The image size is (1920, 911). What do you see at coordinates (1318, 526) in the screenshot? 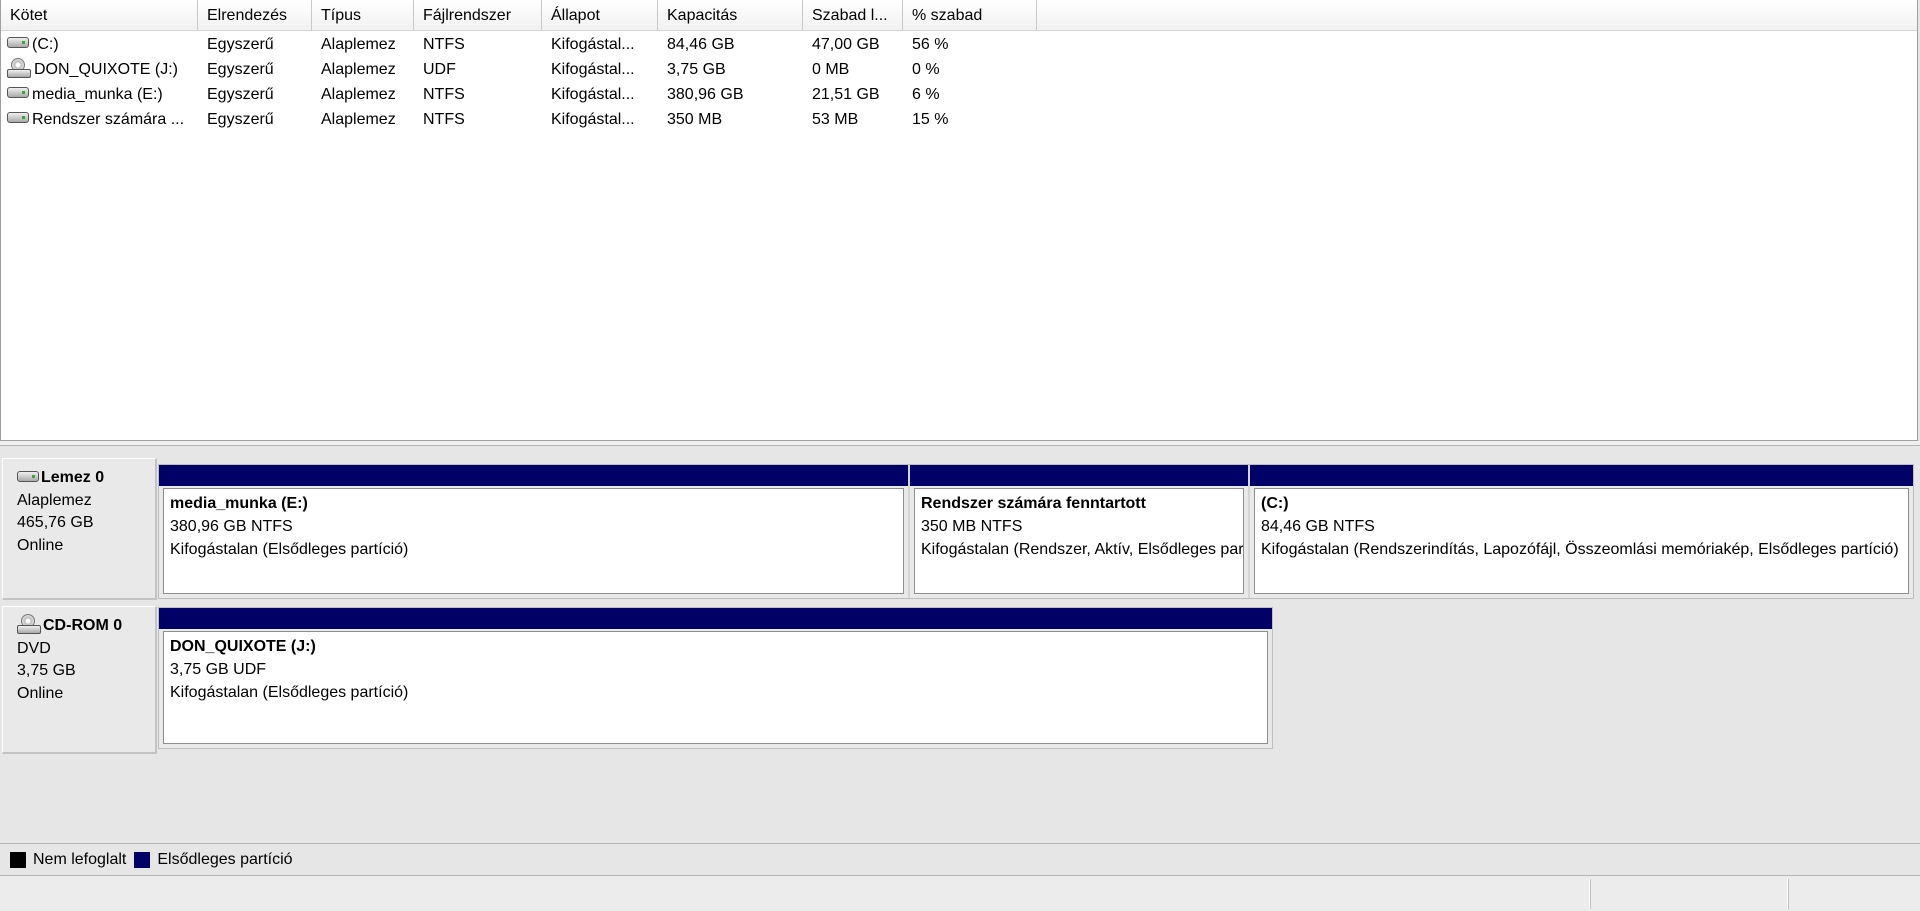
I see `partition-size-fs: 84,46 GB NTFS` at bounding box center [1318, 526].